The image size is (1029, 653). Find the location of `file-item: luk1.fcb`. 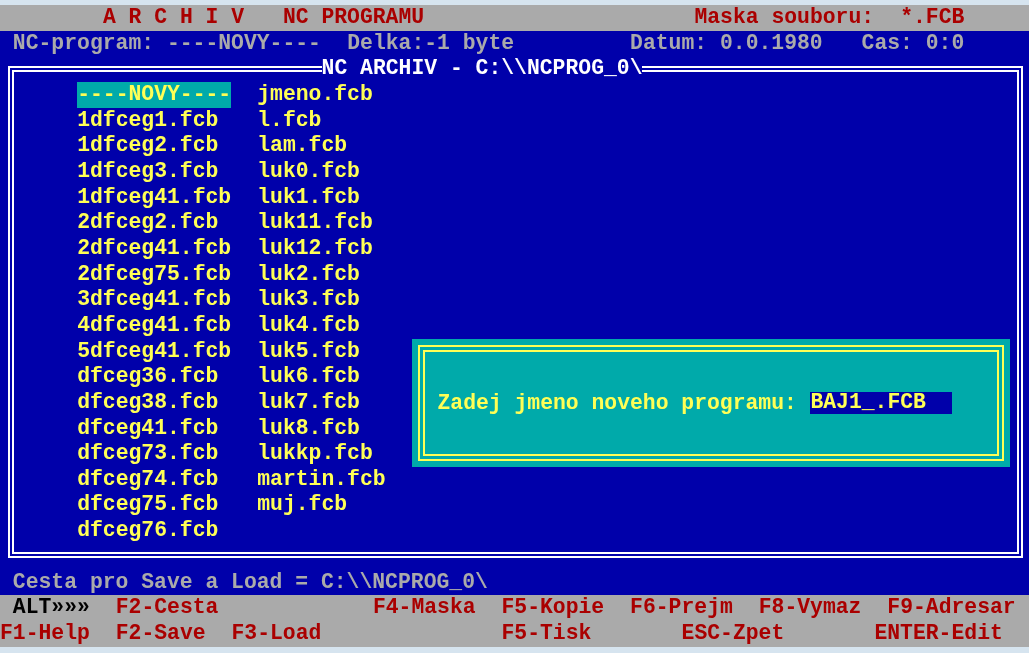

file-item: luk1.fcb is located at coordinates (308, 197).